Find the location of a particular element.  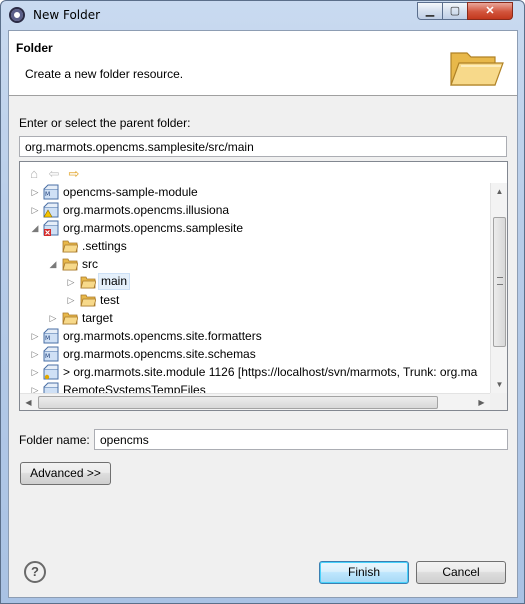

tree-item-label: org.marmots.opencms.site.formatters is located at coordinates (162, 336).